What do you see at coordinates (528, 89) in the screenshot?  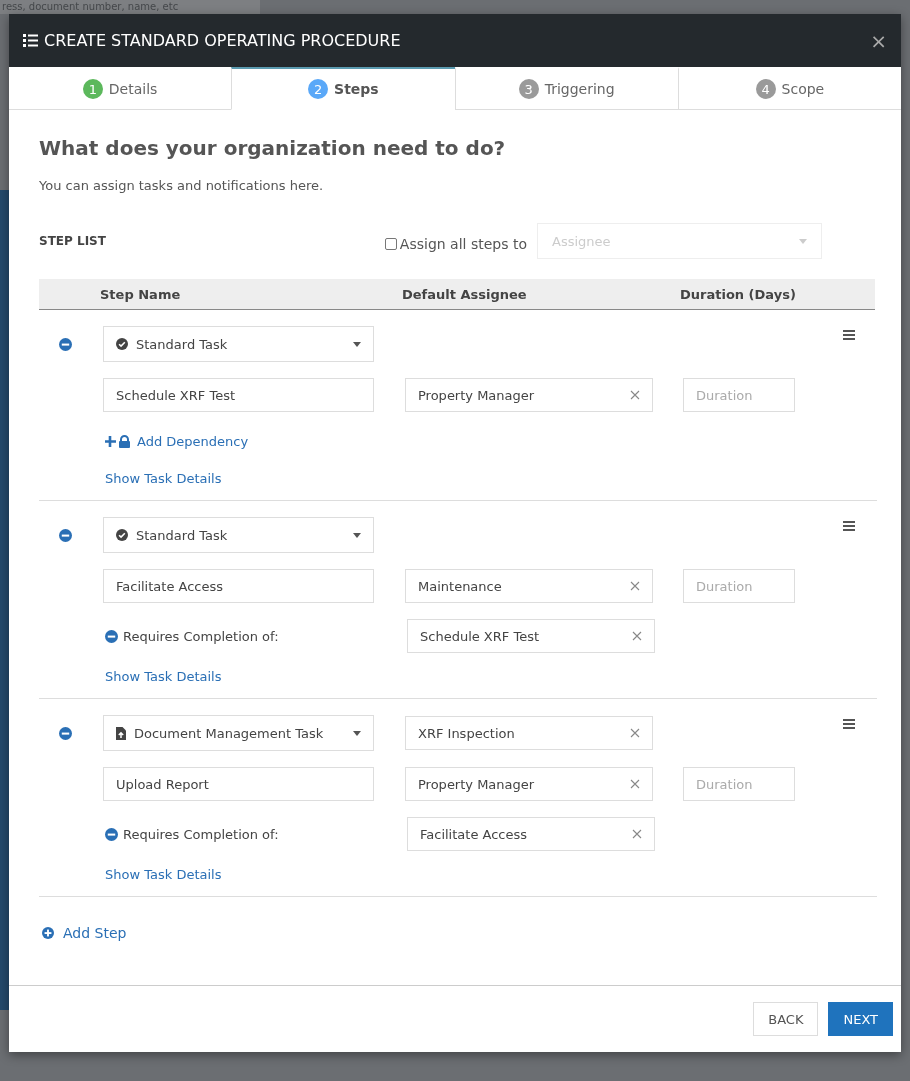 I see `step-number-badge: 3` at bounding box center [528, 89].